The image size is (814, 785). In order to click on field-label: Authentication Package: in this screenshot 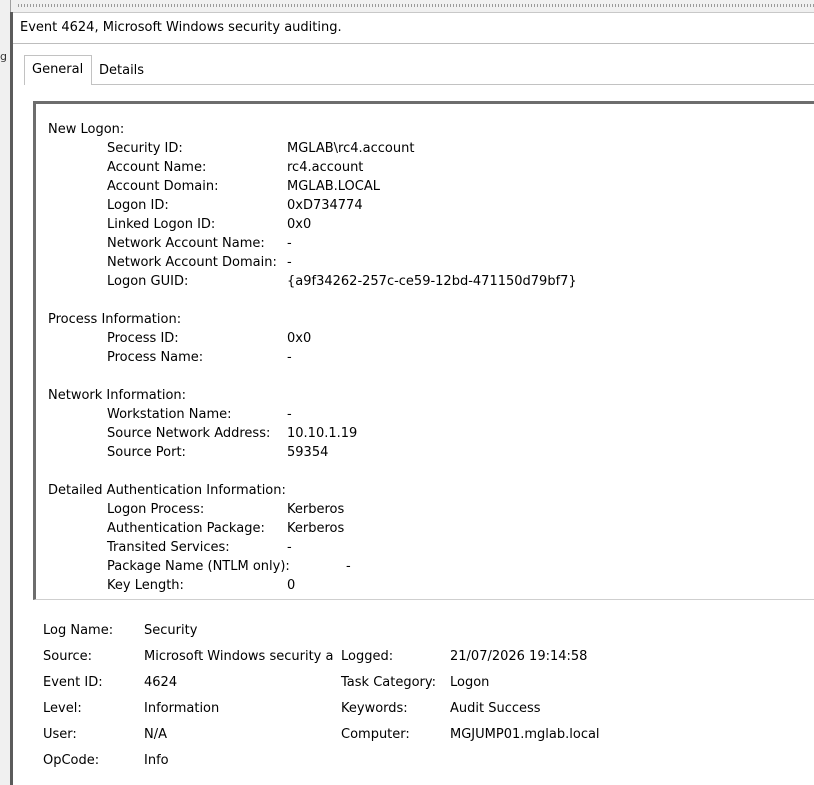, I will do `click(186, 528)`.